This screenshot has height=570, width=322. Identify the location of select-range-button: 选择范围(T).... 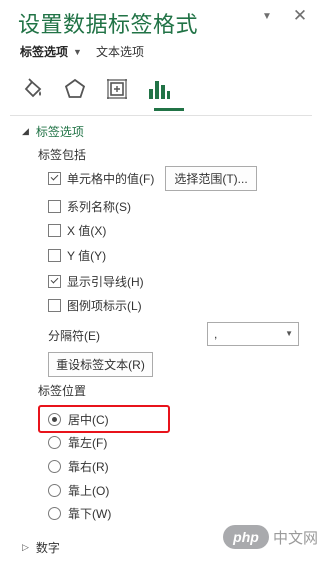
(211, 178).